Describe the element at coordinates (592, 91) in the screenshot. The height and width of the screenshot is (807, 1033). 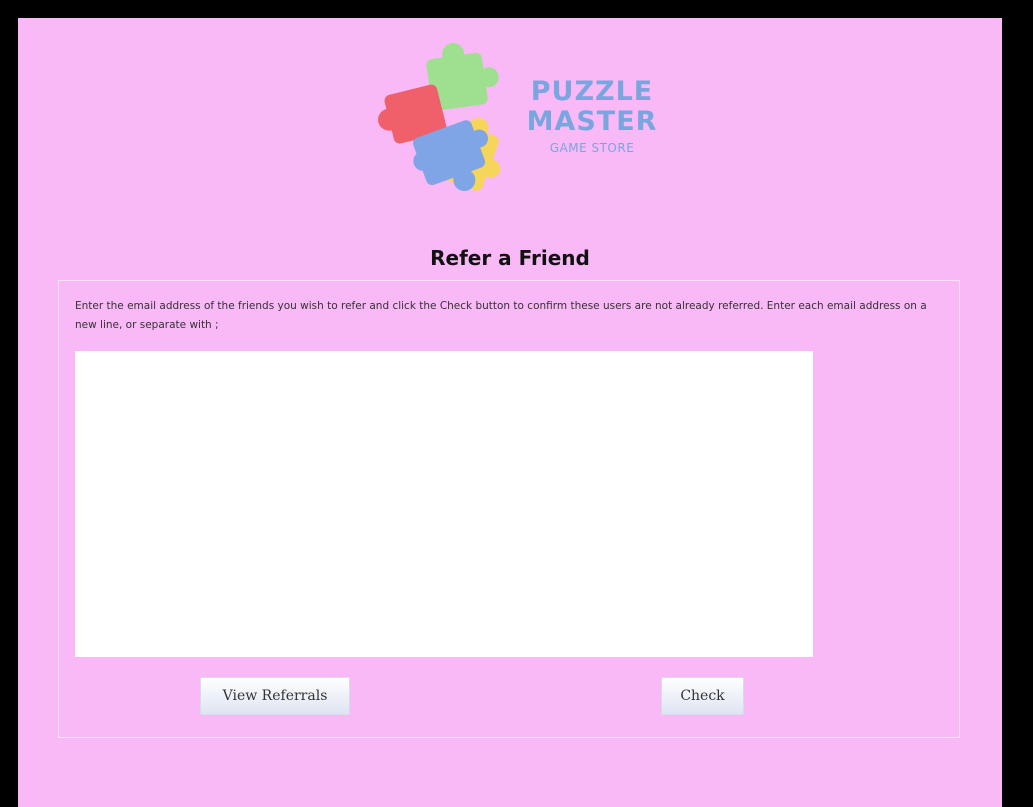
I see `logo-line-puzzle: PUZZLE` at that location.